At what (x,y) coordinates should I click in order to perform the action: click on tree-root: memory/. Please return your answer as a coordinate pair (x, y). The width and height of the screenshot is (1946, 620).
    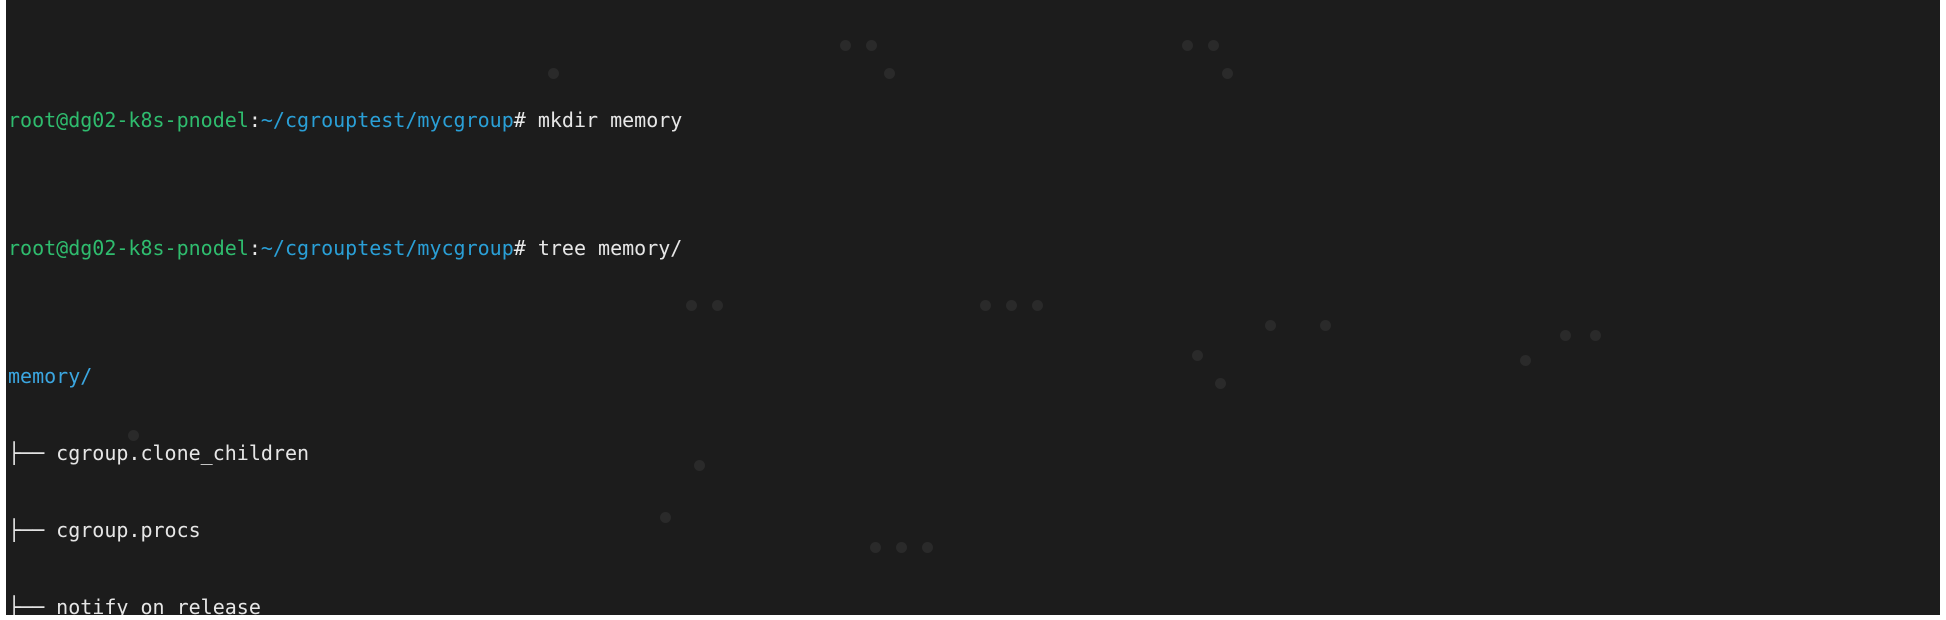
    Looking at the image, I should click on (973, 377).